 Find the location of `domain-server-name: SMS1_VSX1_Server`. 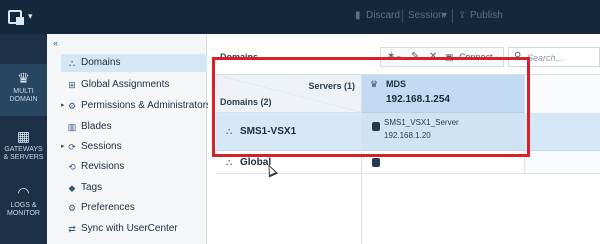

domain-server-name: SMS1_VSX1_Server is located at coordinates (421, 122).